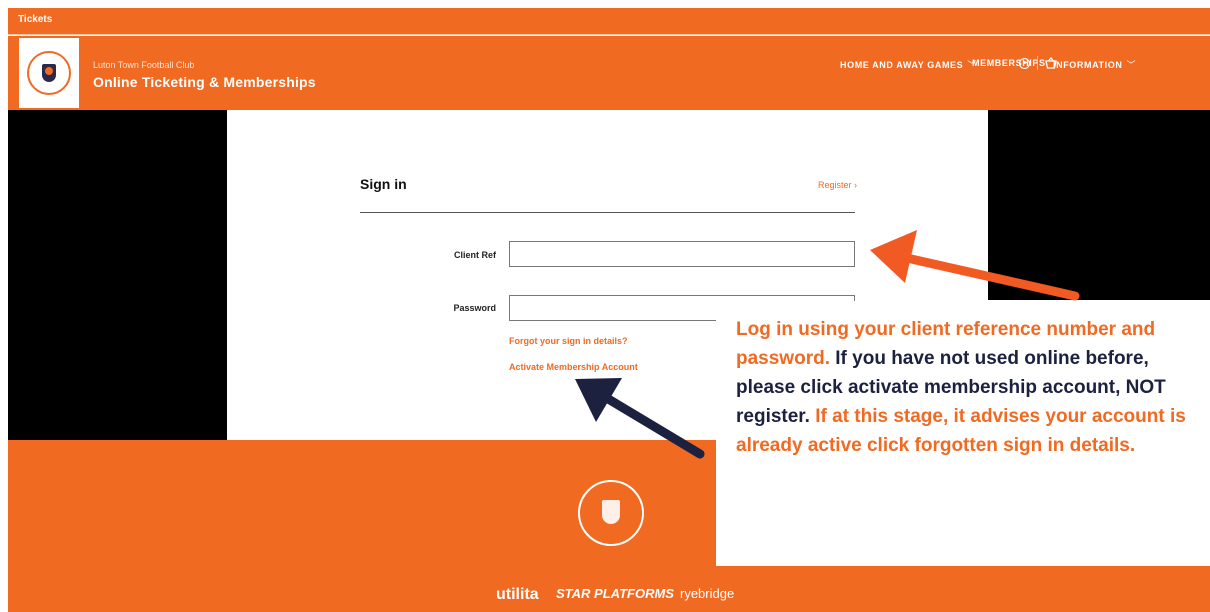  Describe the element at coordinates (893, 256) in the screenshot. I see `orange-arrow-head-icon` at that location.